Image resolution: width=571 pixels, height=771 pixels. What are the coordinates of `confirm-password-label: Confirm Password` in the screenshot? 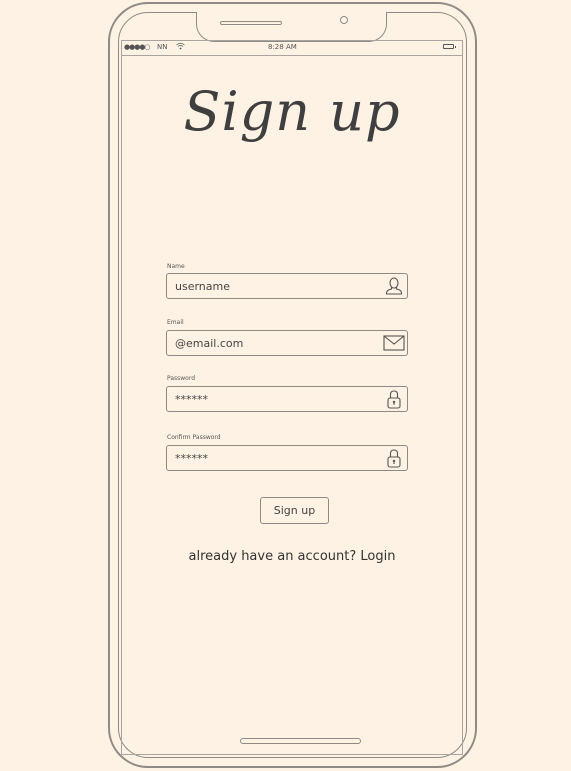 It's located at (194, 437).